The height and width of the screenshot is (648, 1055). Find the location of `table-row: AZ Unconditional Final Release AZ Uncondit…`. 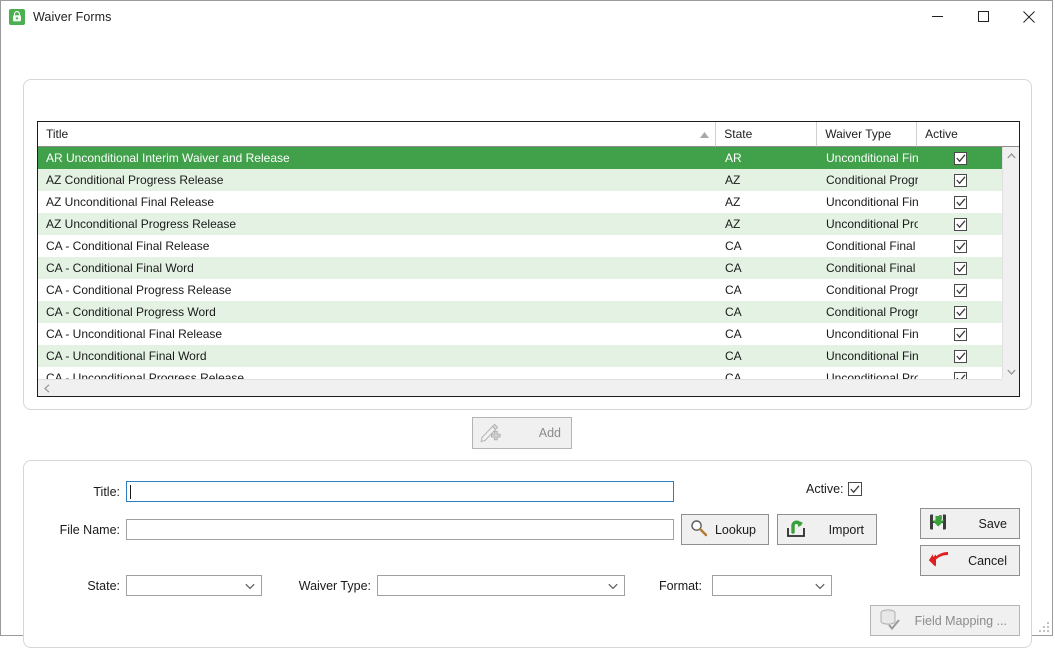

table-row: AZ Unconditional Final Release AZ Uncondit… is located at coordinates (528, 202).